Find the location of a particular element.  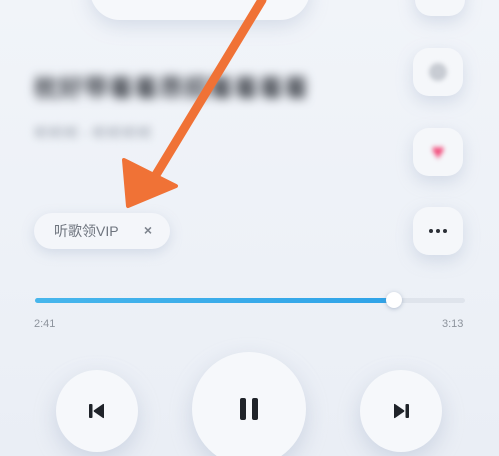

favorite-button: ♥ is located at coordinates (438, 152).